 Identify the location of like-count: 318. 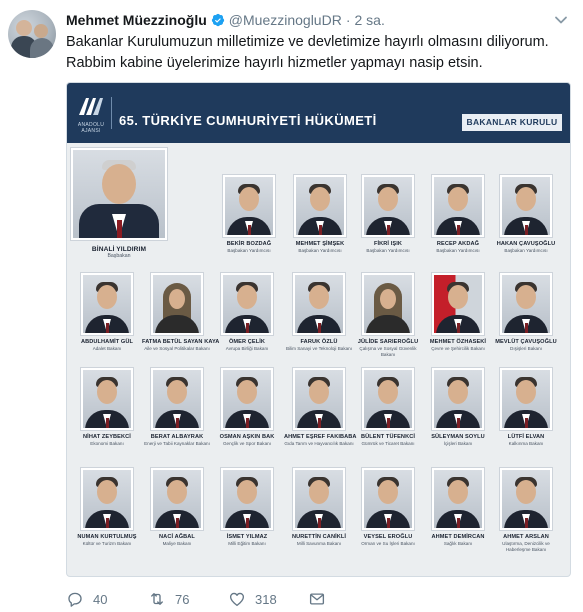
(266, 599).